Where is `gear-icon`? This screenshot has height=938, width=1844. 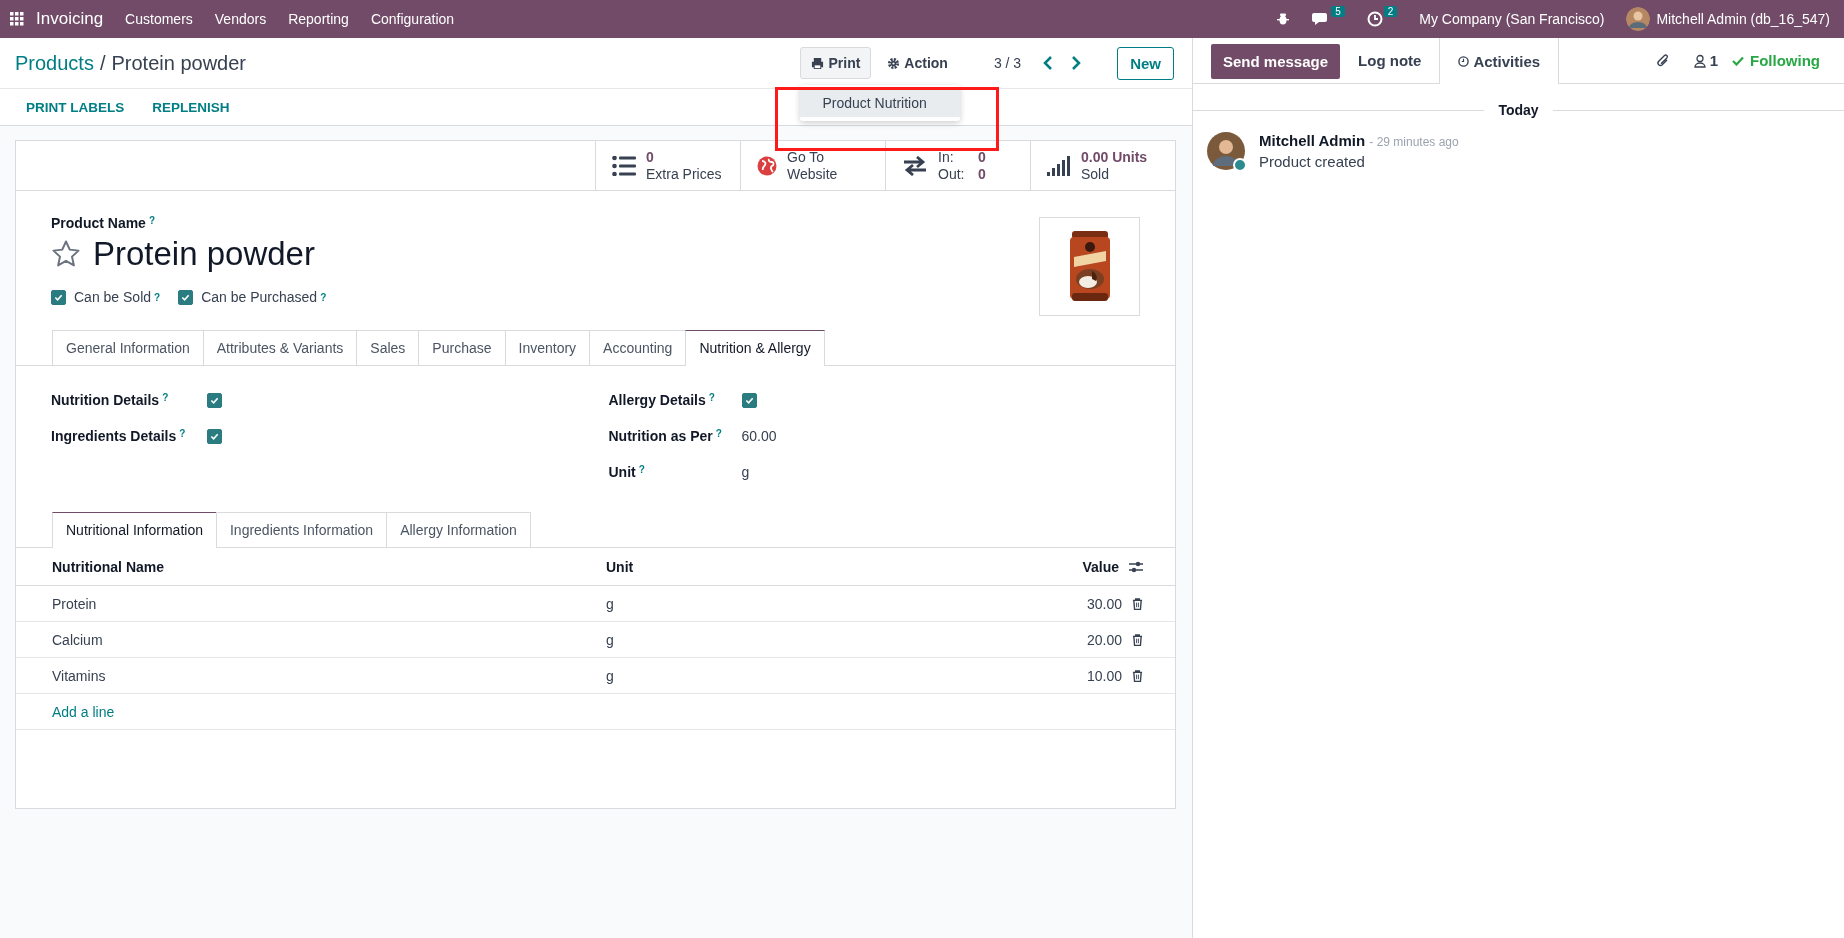
gear-icon is located at coordinates (894, 63).